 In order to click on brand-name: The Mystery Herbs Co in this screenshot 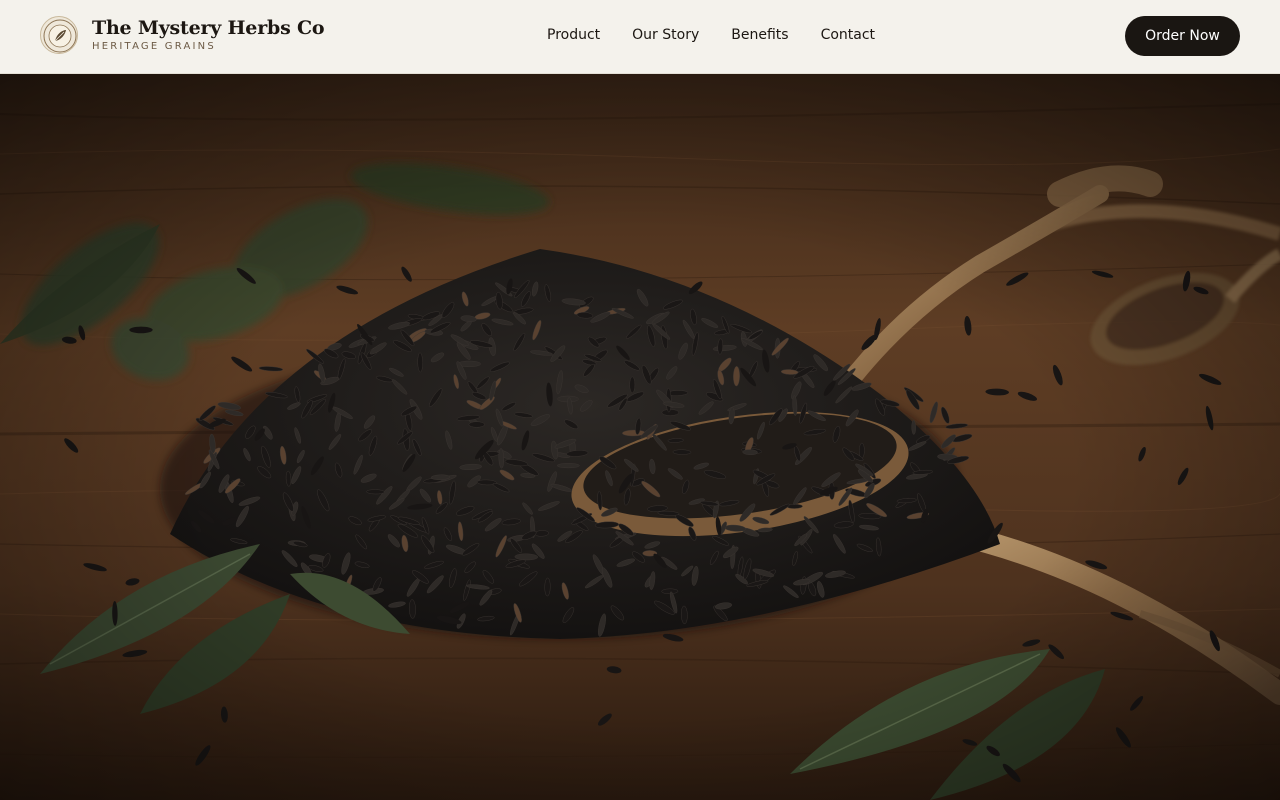, I will do `click(208, 27)`.